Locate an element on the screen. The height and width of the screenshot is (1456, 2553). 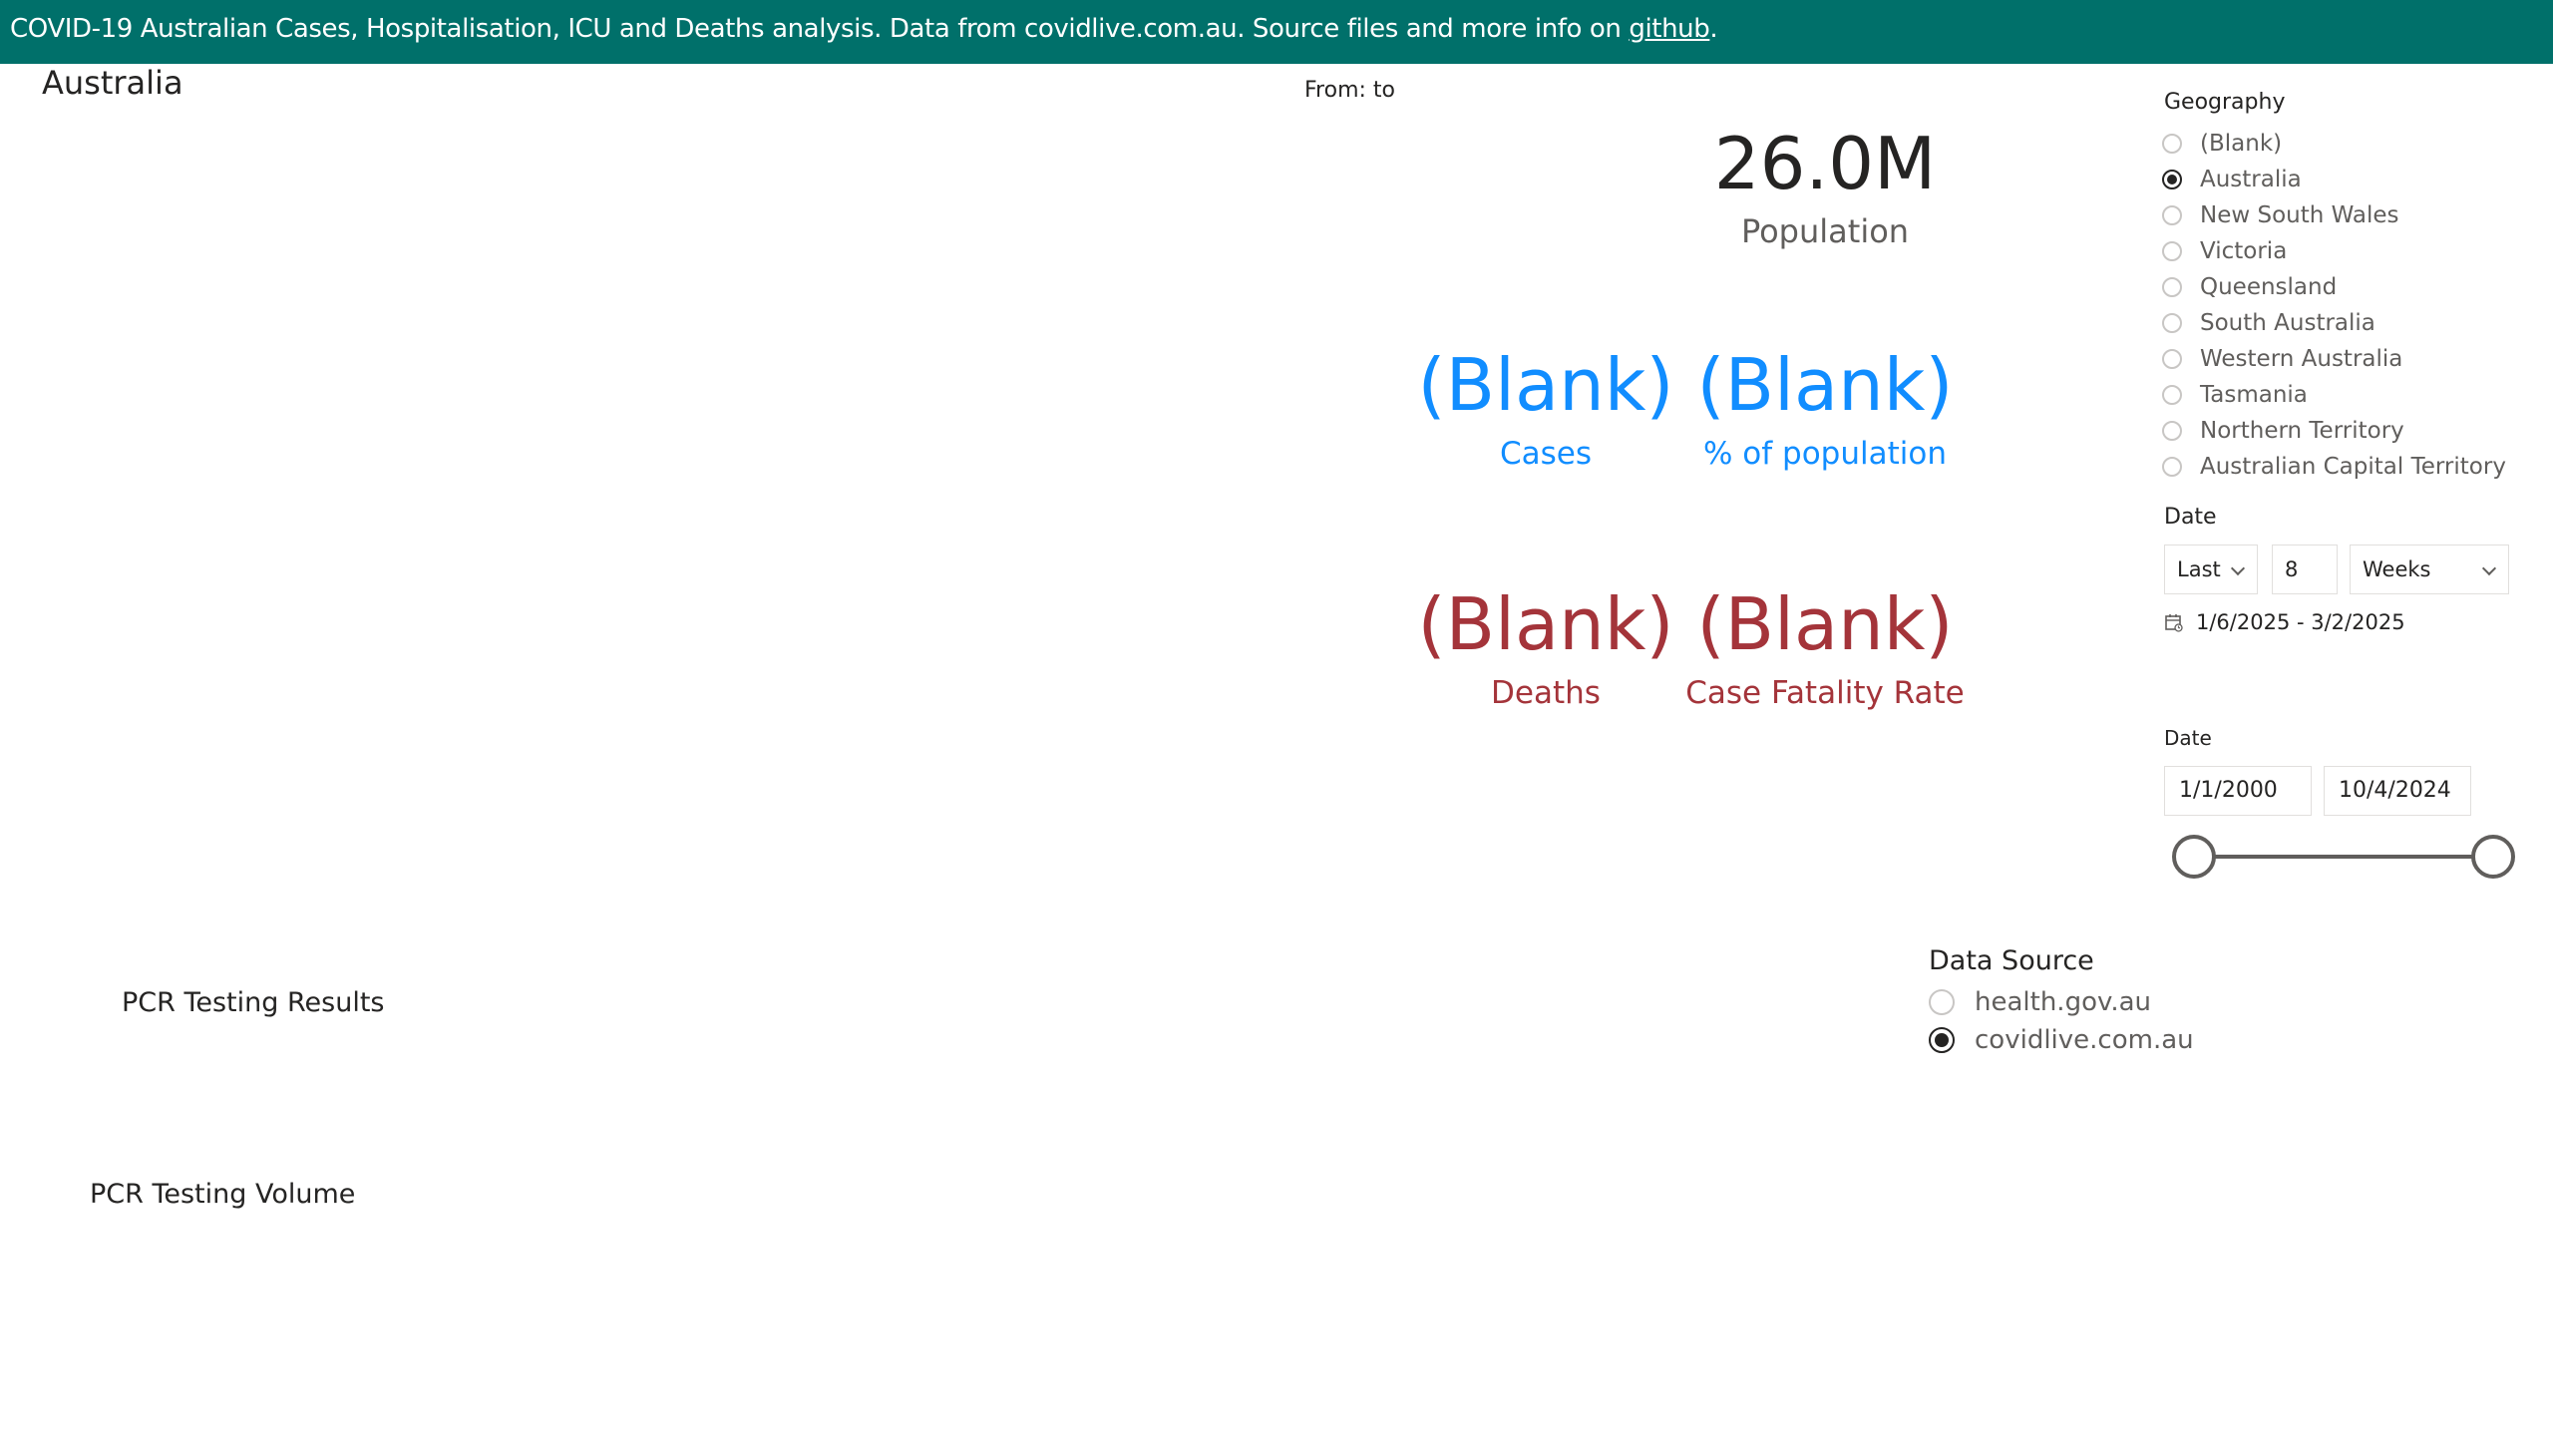
end-date-input: 10/4/2024 is located at coordinates (2398, 791).